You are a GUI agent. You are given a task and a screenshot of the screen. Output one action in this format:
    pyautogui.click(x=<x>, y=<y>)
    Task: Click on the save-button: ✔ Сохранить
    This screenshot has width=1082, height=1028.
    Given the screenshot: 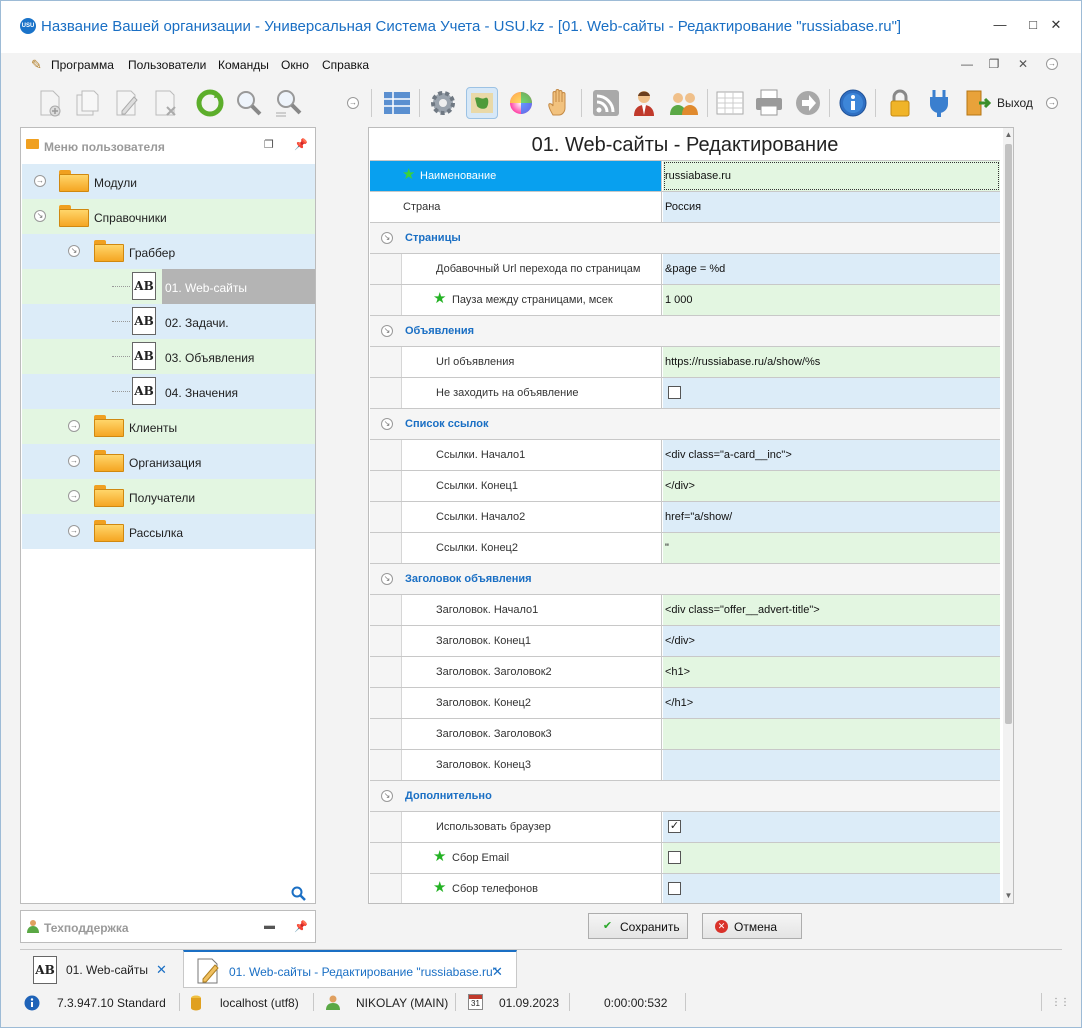 What is the action you would take?
    pyautogui.click(x=638, y=926)
    